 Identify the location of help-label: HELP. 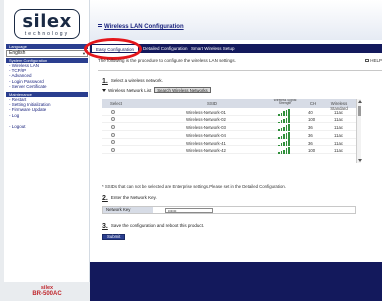
(376, 60).